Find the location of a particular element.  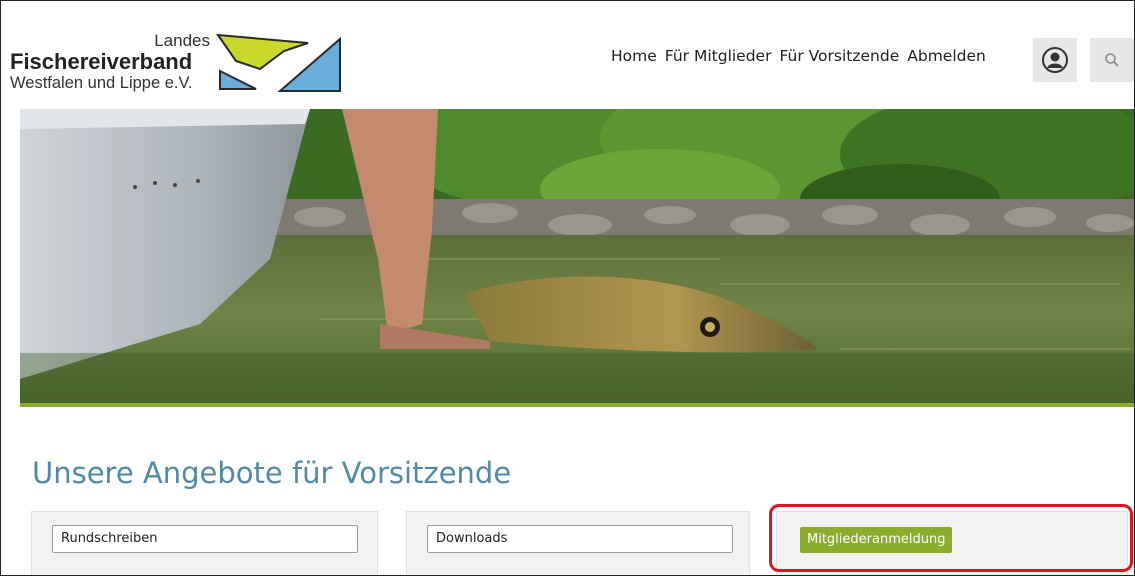

search-icon is located at coordinates (1112, 60).